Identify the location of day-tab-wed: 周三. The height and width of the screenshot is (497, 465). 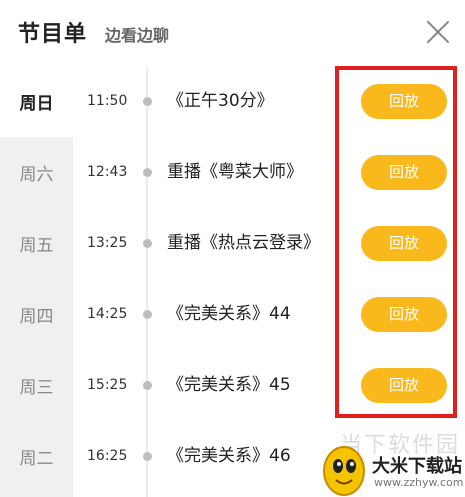
(36, 385).